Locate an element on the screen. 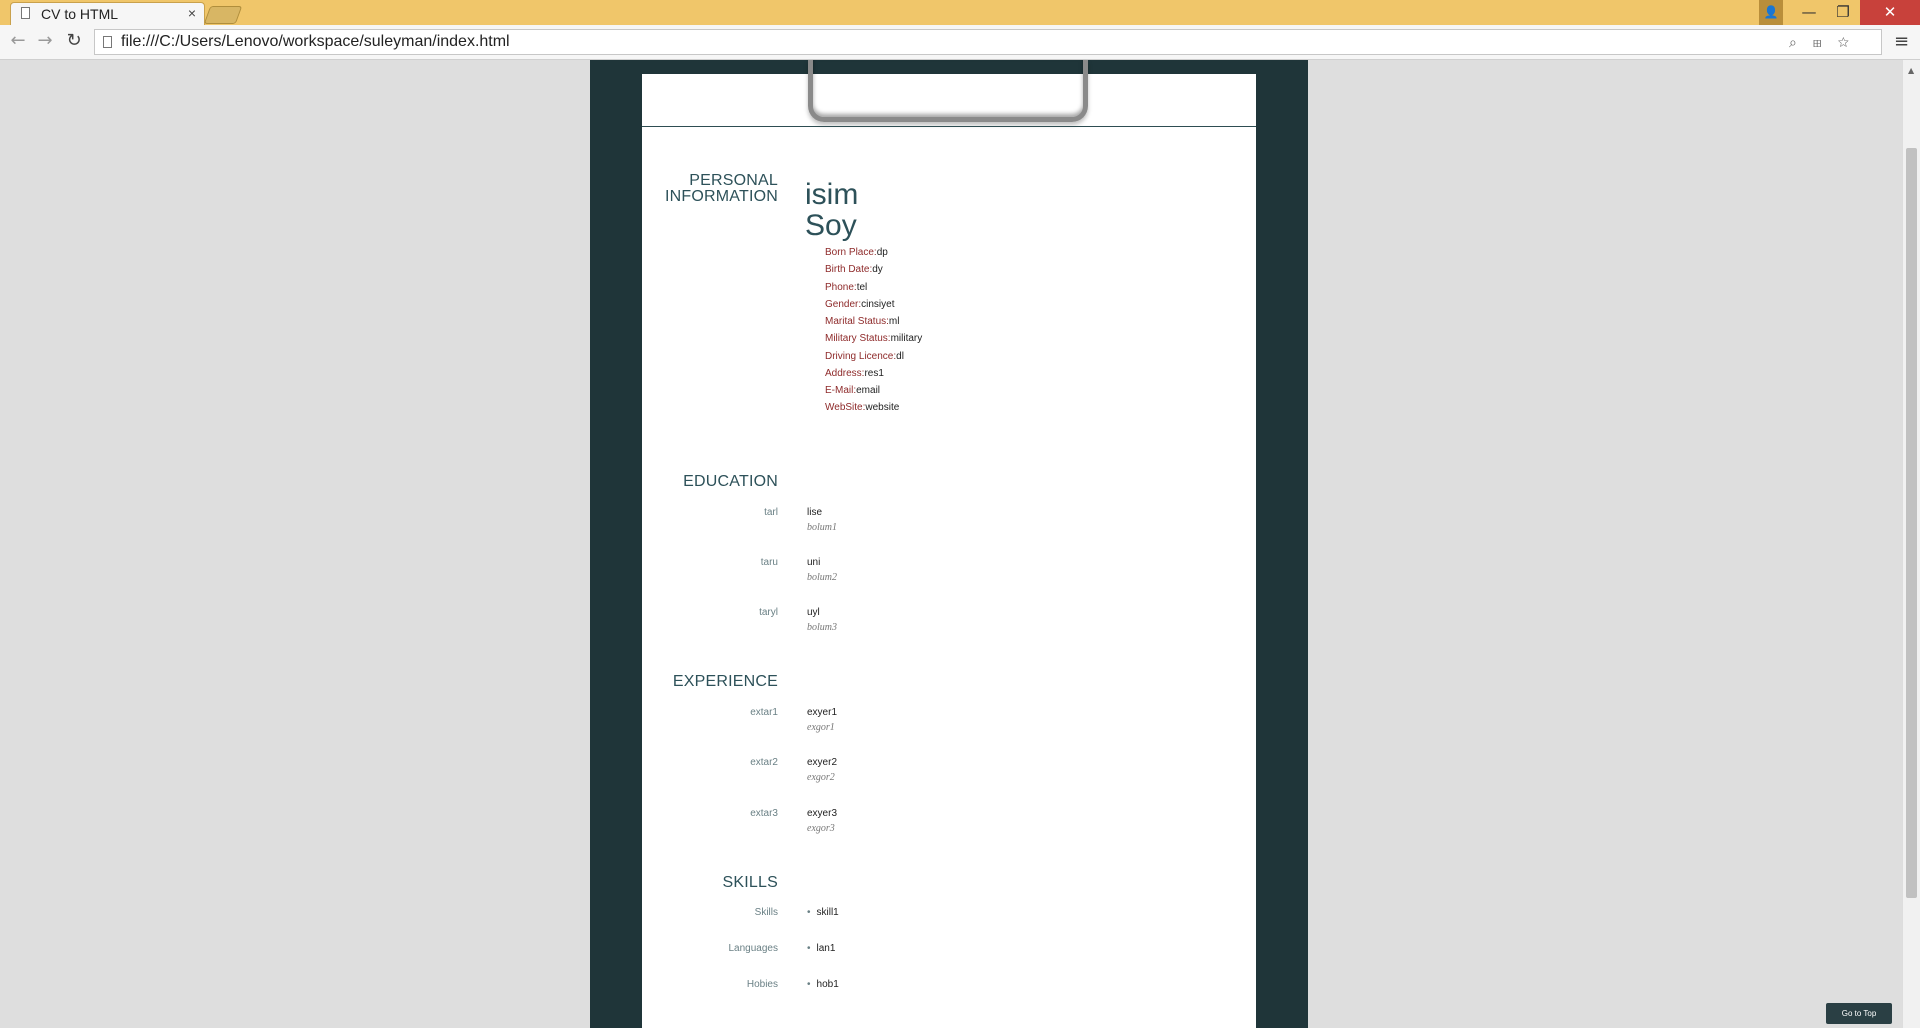 The height and width of the screenshot is (1028, 1920). forward-button: → is located at coordinates (45, 41).